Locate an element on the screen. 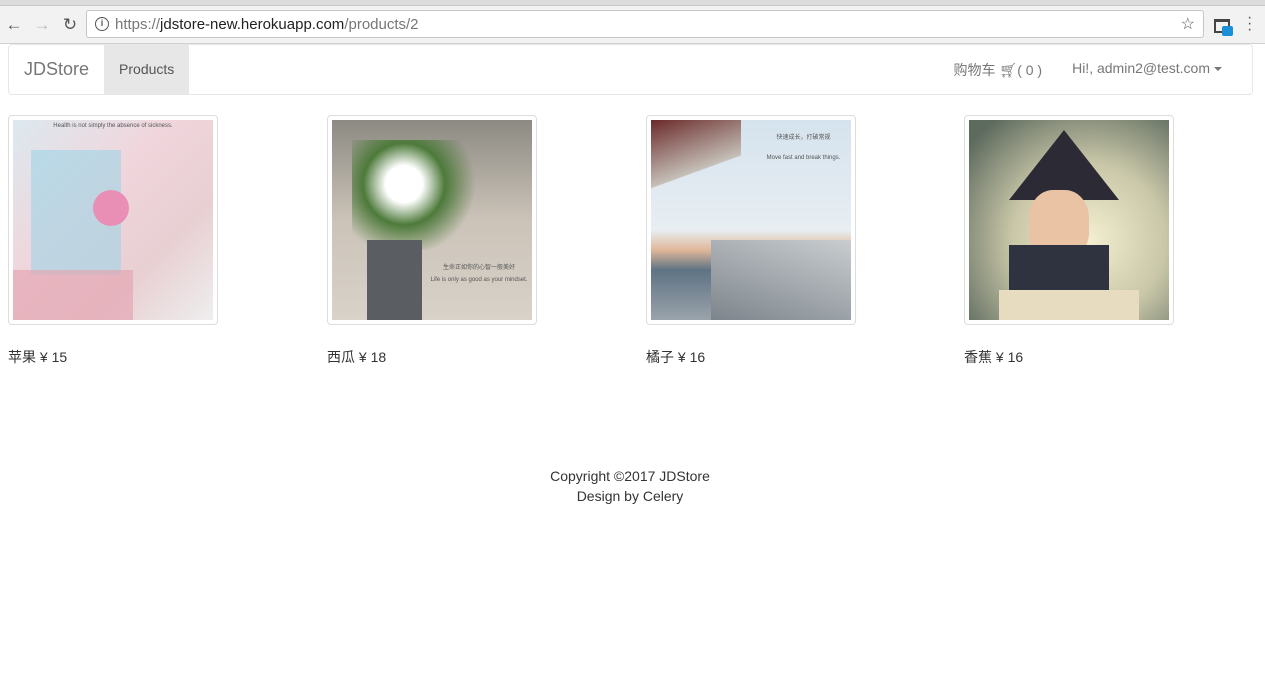 The width and height of the screenshot is (1265, 673). product-image: 快速成长，打破常规 Move fast and break things. is located at coordinates (751, 220).